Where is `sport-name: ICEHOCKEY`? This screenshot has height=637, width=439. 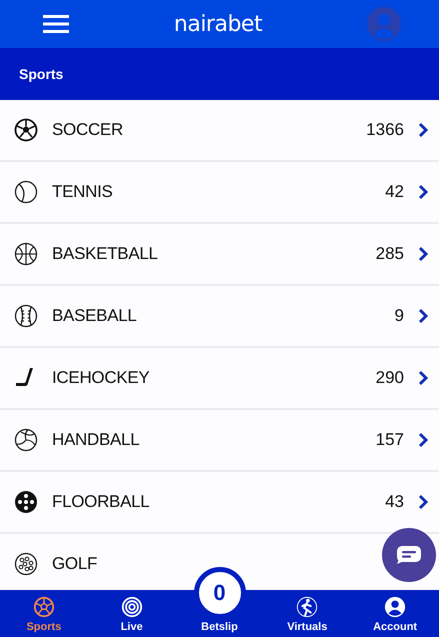 sport-name: ICEHOCKEY is located at coordinates (101, 378).